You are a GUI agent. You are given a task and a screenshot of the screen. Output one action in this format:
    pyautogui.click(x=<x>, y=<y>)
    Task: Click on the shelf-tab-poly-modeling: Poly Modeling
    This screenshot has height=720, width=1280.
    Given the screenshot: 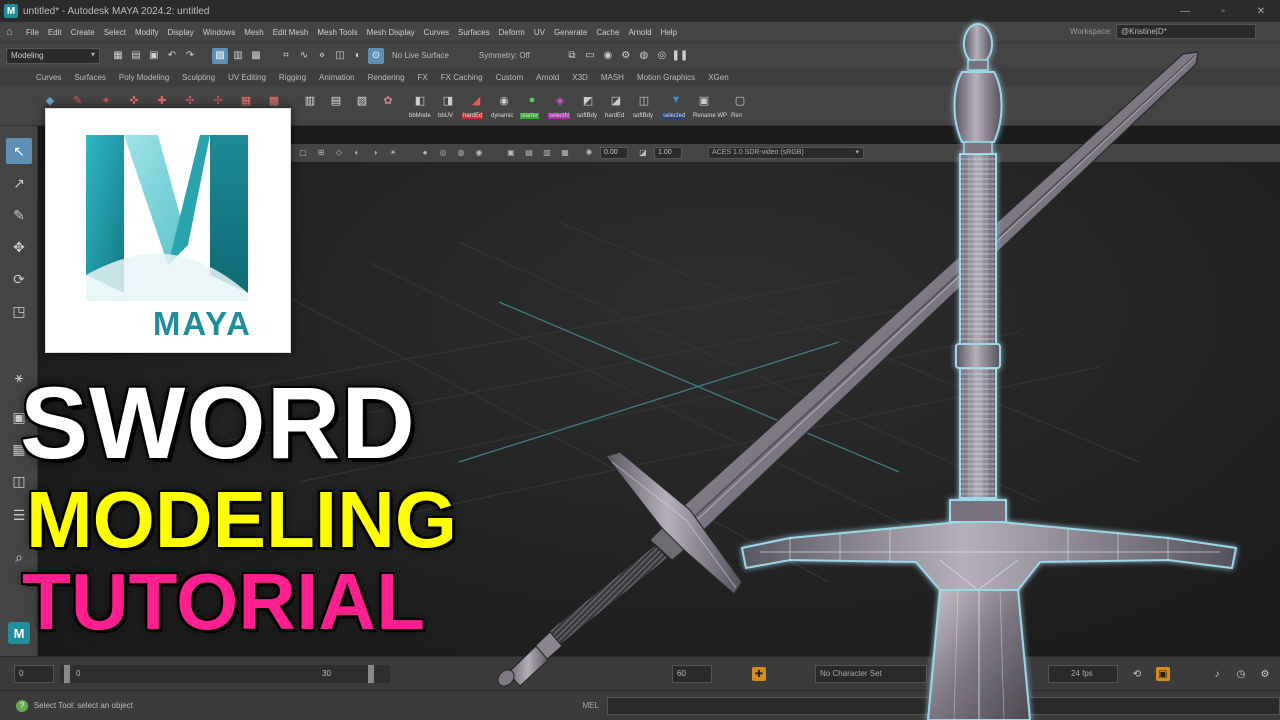 What is the action you would take?
    pyautogui.click(x=144, y=77)
    